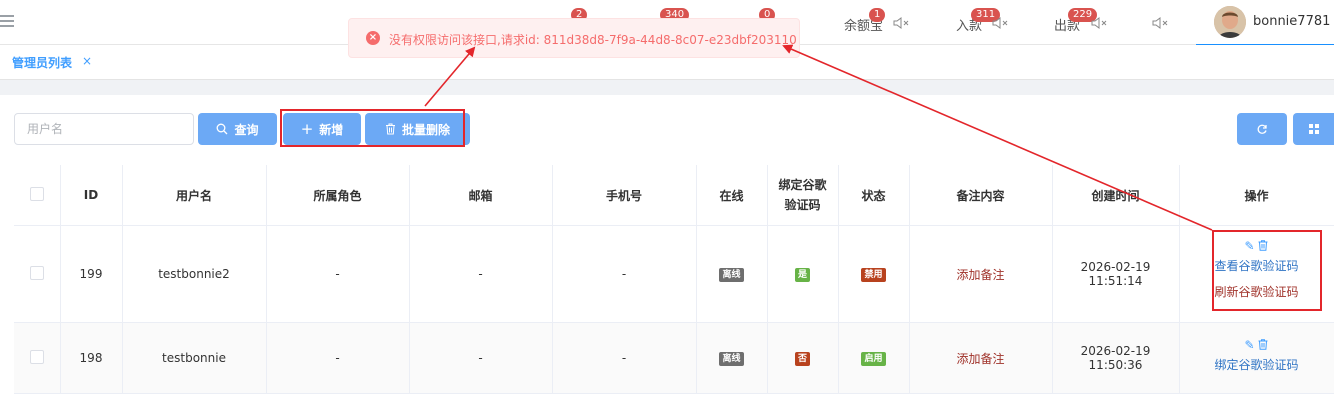 This screenshot has width=1334, height=397. I want to click on column-header: 用户名, so click(194, 195).